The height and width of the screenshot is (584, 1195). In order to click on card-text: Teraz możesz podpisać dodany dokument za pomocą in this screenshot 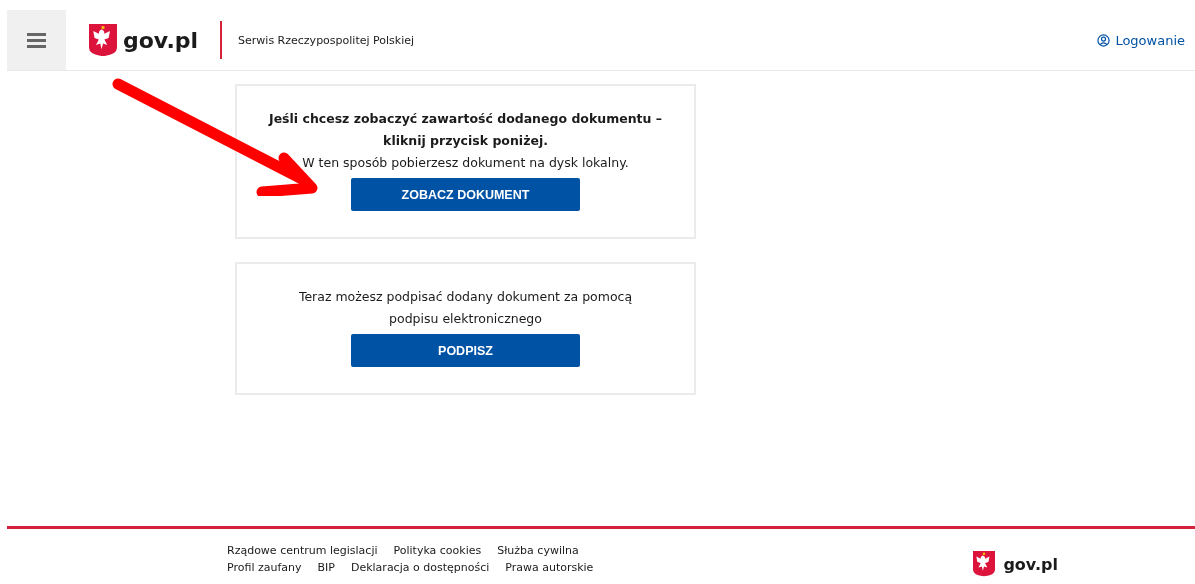, I will do `click(465, 297)`.